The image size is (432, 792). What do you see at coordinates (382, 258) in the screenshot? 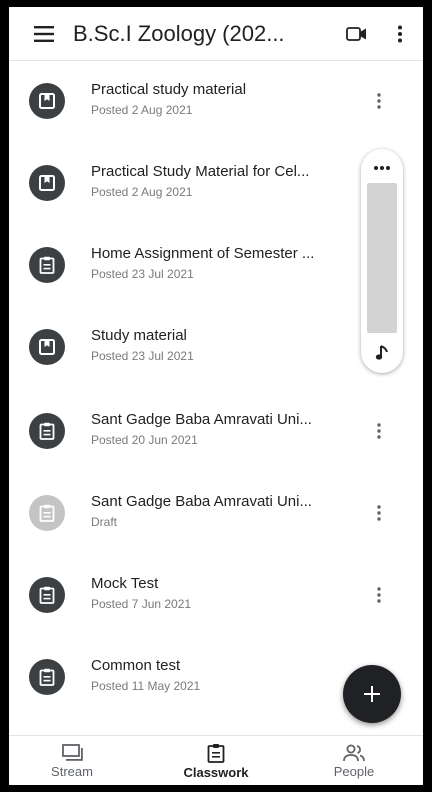
I see `scroll-track` at bounding box center [382, 258].